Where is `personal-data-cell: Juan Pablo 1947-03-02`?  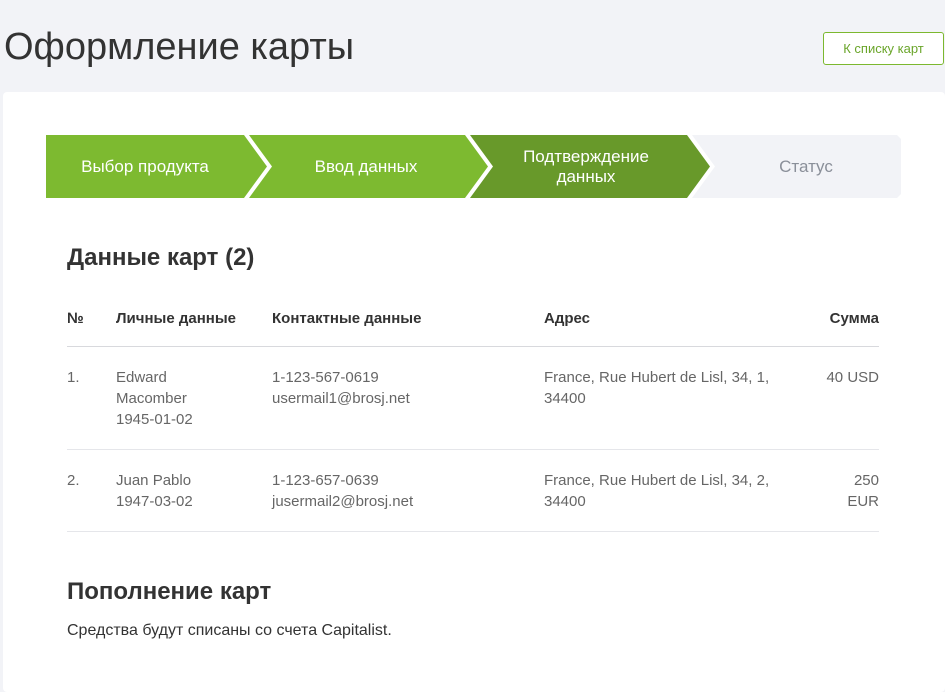 personal-data-cell: Juan Pablo 1947-03-02 is located at coordinates (194, 490).